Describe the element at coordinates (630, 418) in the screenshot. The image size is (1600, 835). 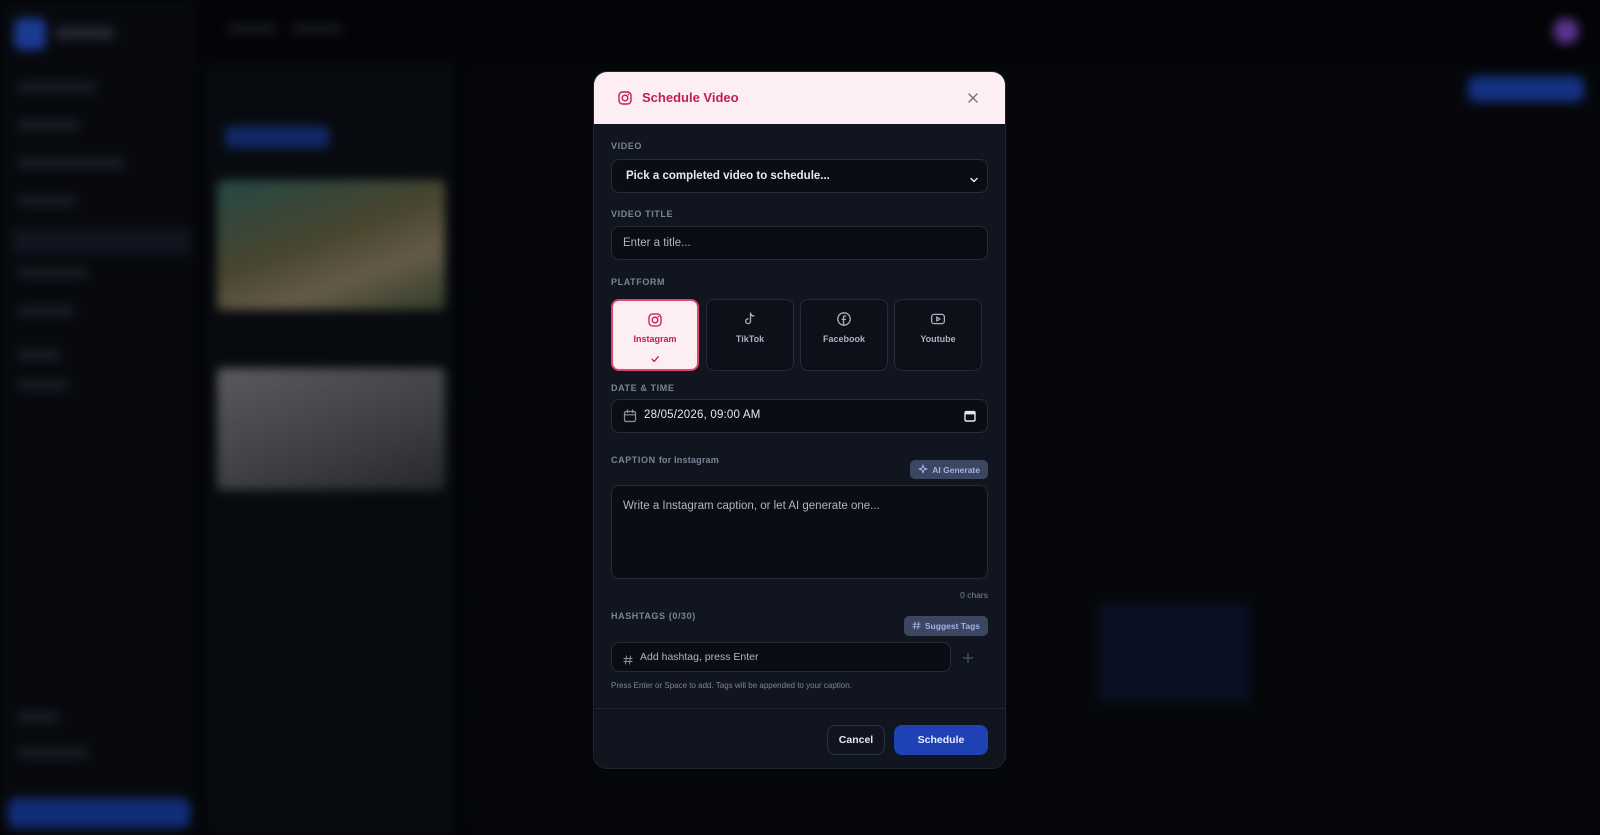
I see `calendar-icon` at that location.